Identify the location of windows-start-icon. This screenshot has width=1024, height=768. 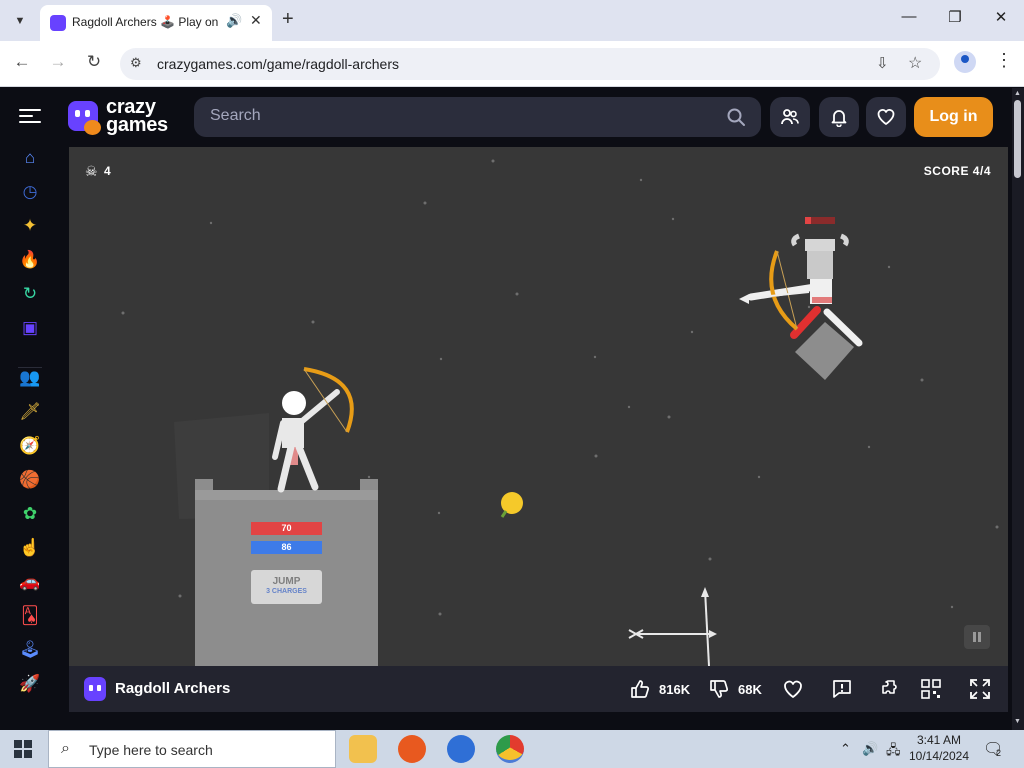
(23, 749).